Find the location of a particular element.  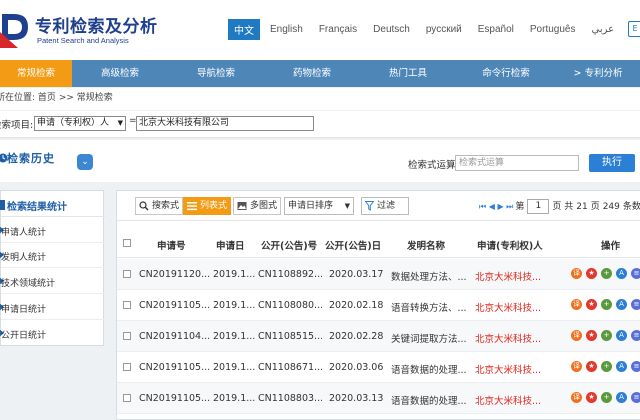

nav-patent-analysis: > 专利分析 is located at coordinates (598, 73).